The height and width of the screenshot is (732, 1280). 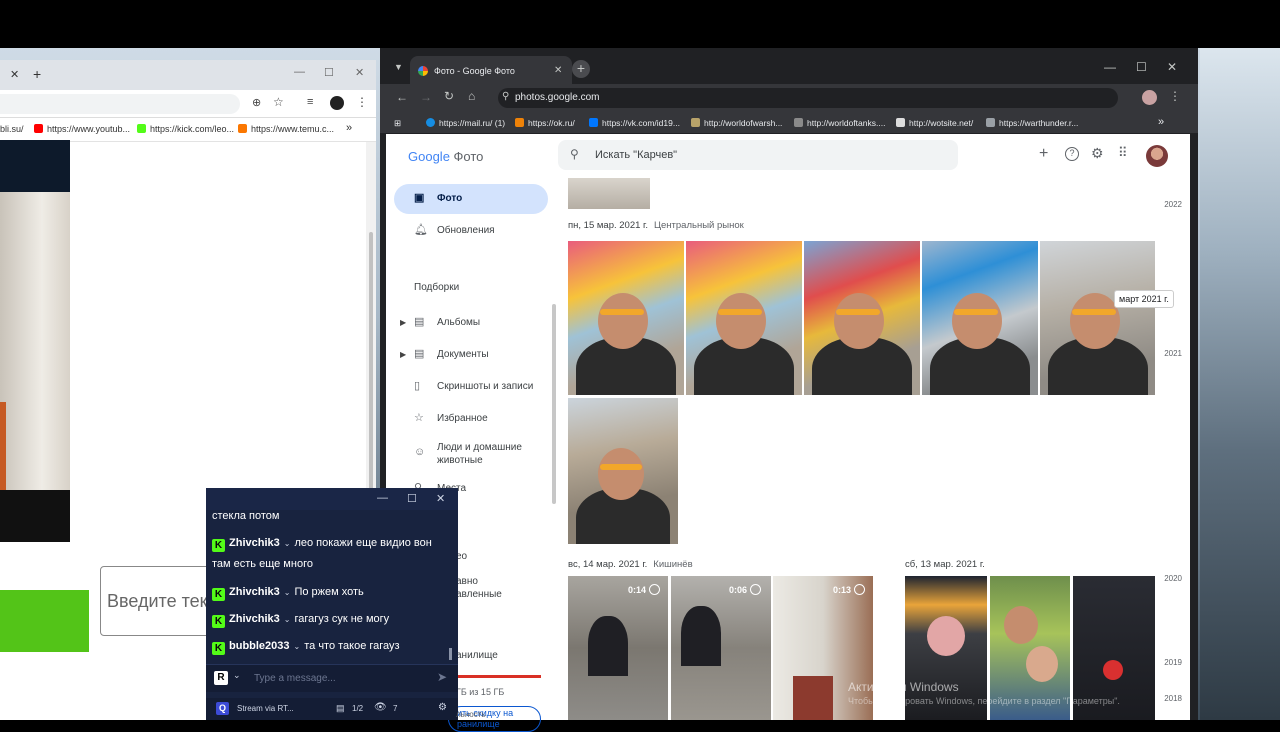 I want to click on date-text: пн, 15 мар. 2021 г., so click(x=608, y=225).